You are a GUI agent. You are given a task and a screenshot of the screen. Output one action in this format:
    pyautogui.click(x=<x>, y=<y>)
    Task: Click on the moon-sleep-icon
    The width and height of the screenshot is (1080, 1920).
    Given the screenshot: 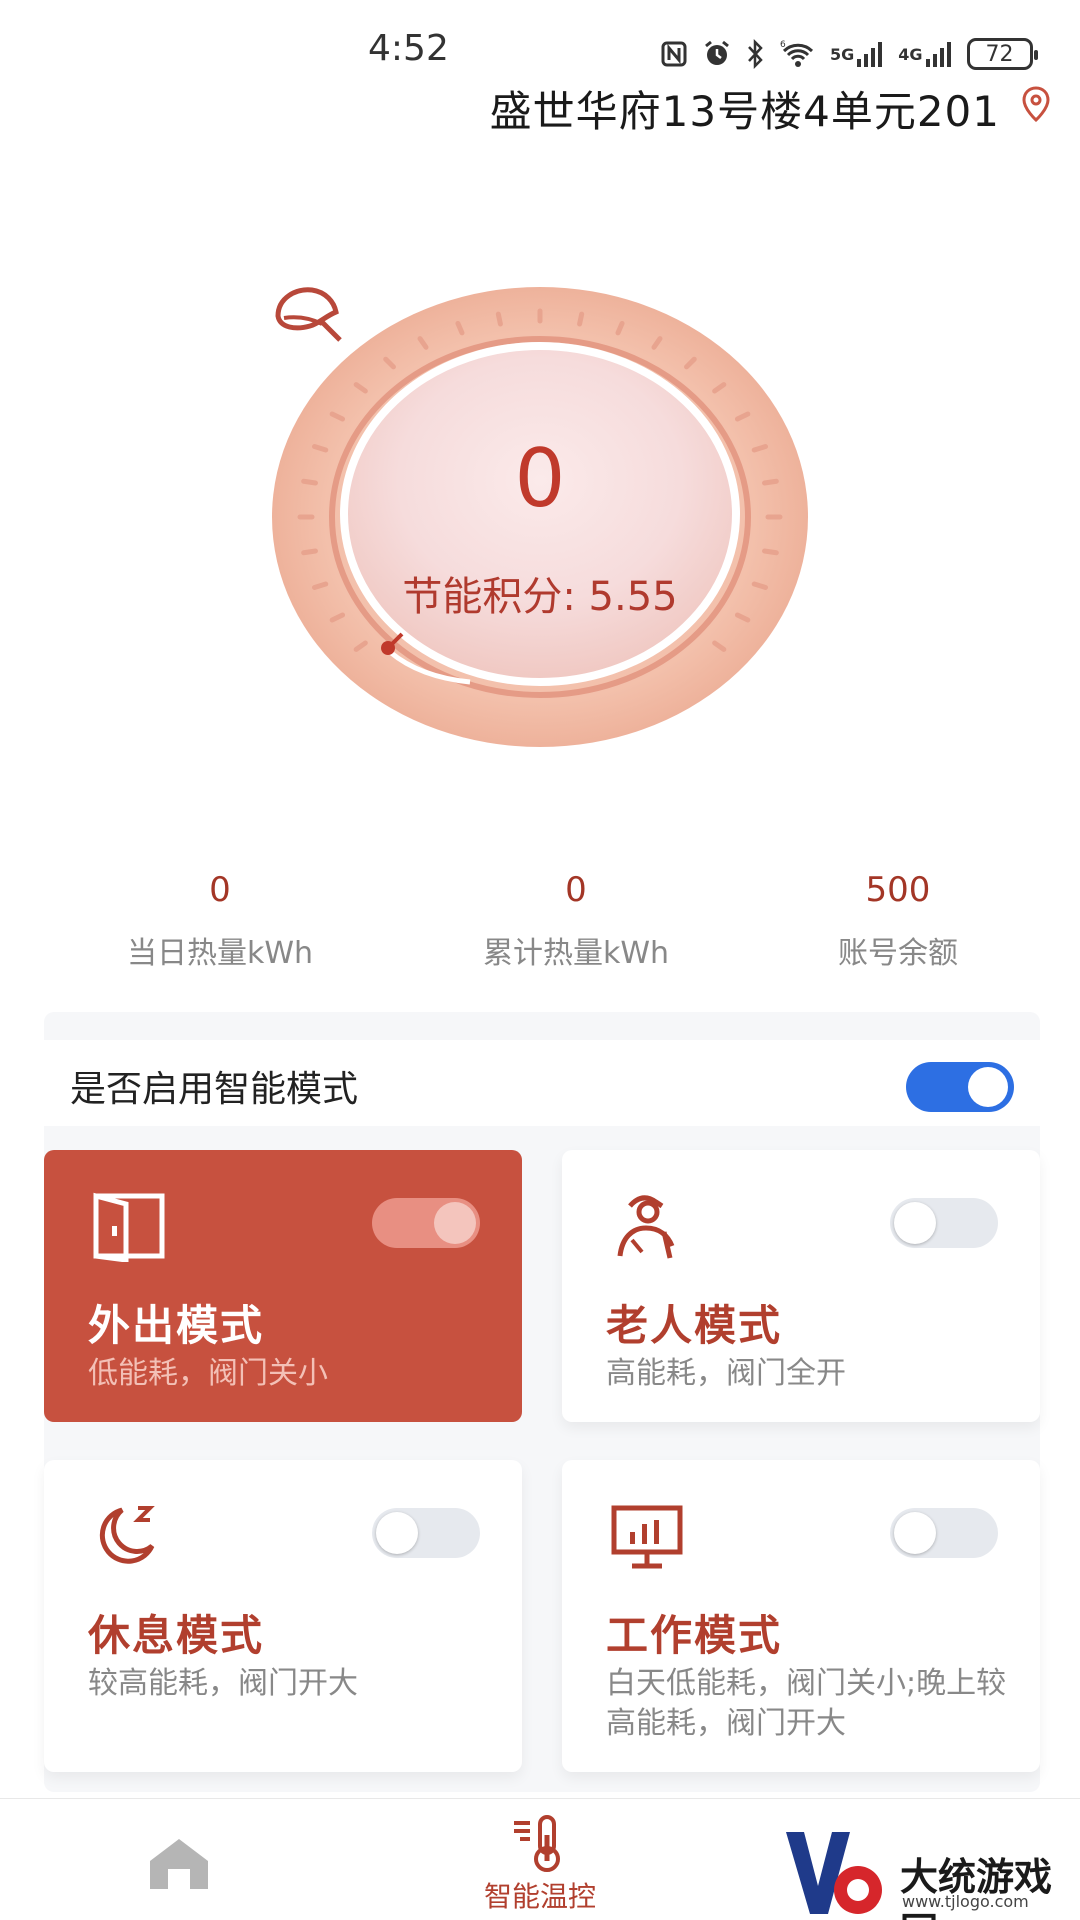 What is the action you would take?
    pyautogui.click(x=127, y=1535)
    